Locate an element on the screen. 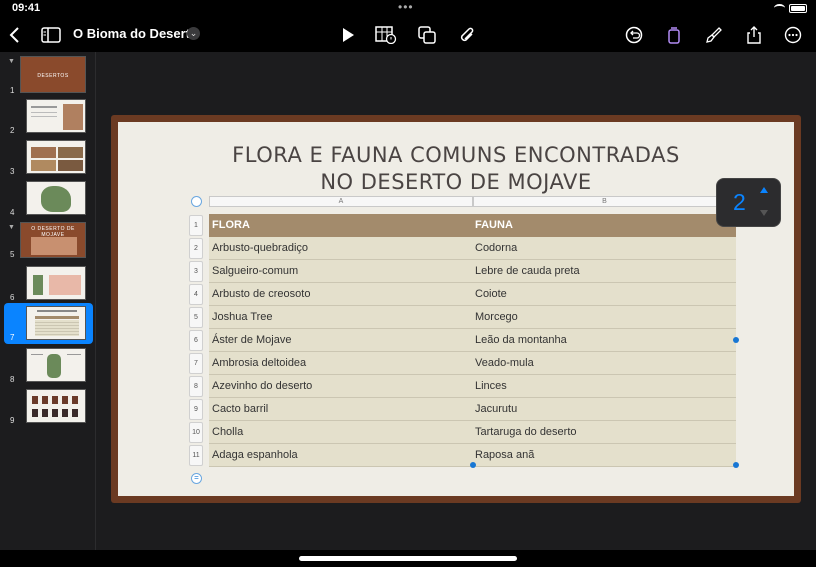  resize-handle-bottom is located at coordinates (473, 465).